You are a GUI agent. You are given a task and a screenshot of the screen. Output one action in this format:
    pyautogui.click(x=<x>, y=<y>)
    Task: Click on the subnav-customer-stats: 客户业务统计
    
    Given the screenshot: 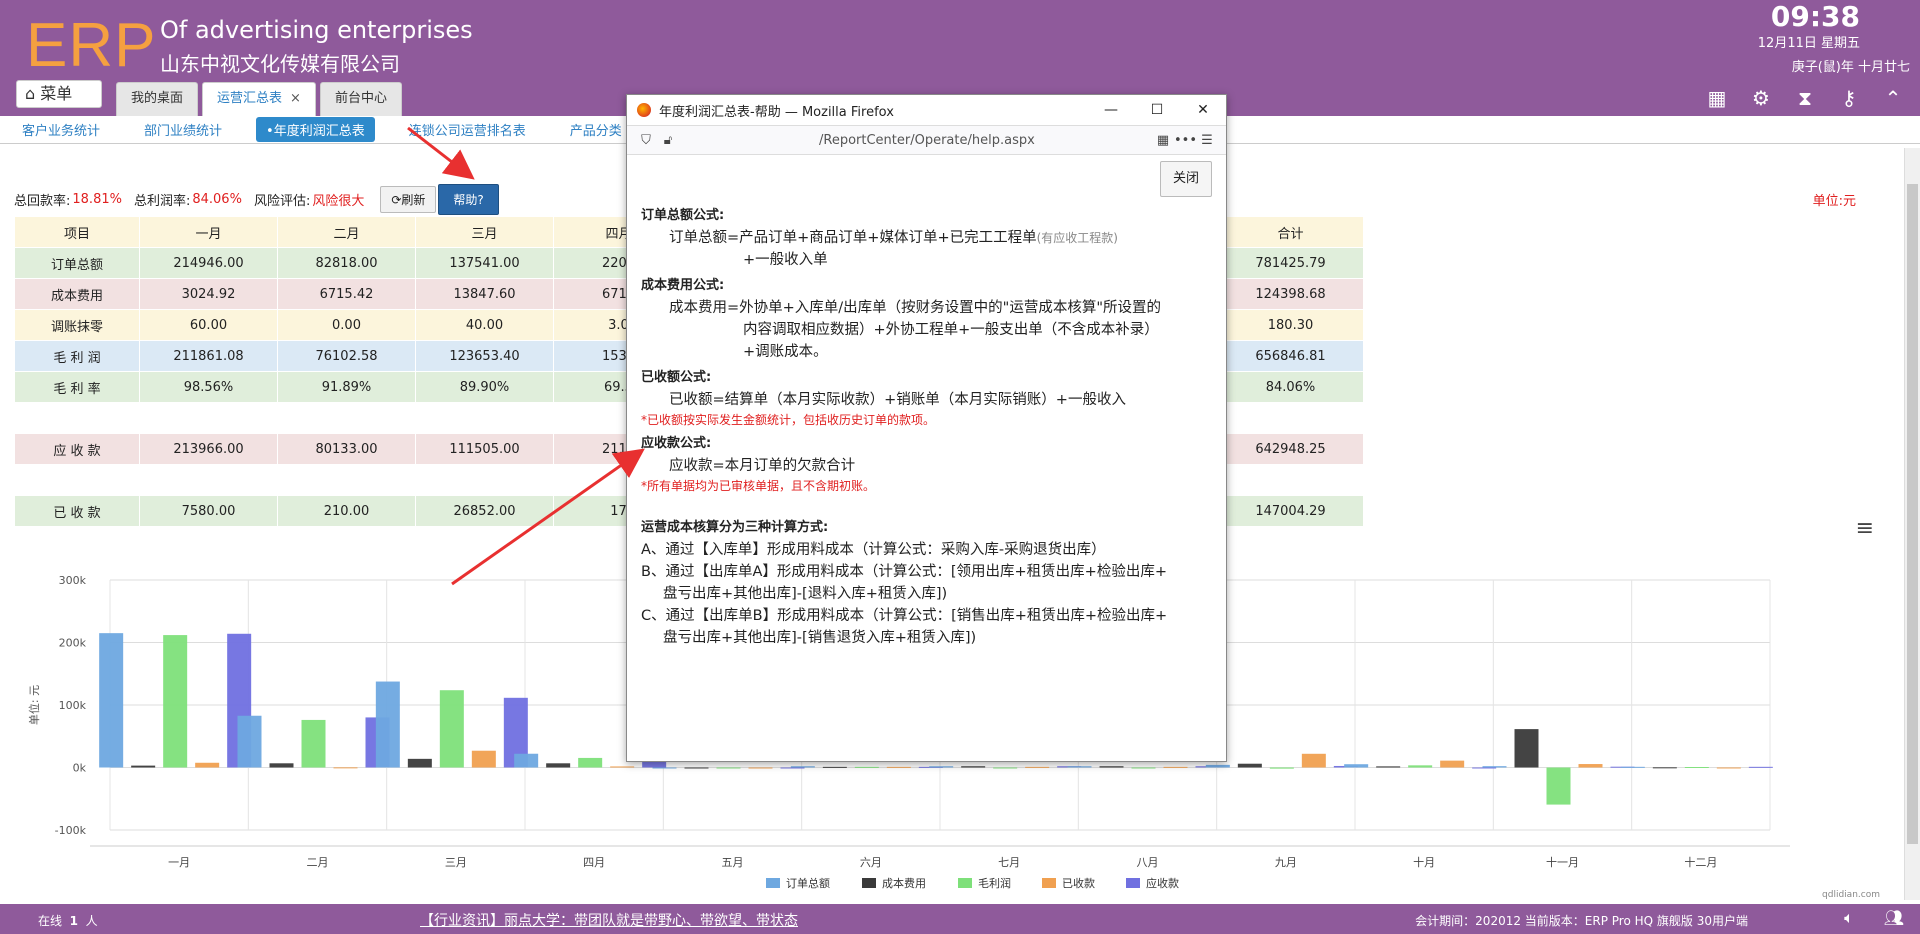 What is the action you would take?
    pyautogui.click(x=61, y=129)
    